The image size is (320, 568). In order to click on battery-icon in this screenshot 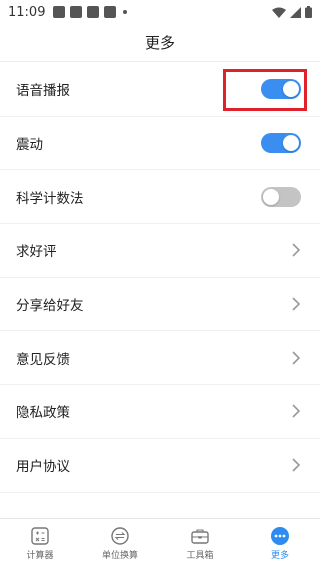, I will do `click(308, 12)`.